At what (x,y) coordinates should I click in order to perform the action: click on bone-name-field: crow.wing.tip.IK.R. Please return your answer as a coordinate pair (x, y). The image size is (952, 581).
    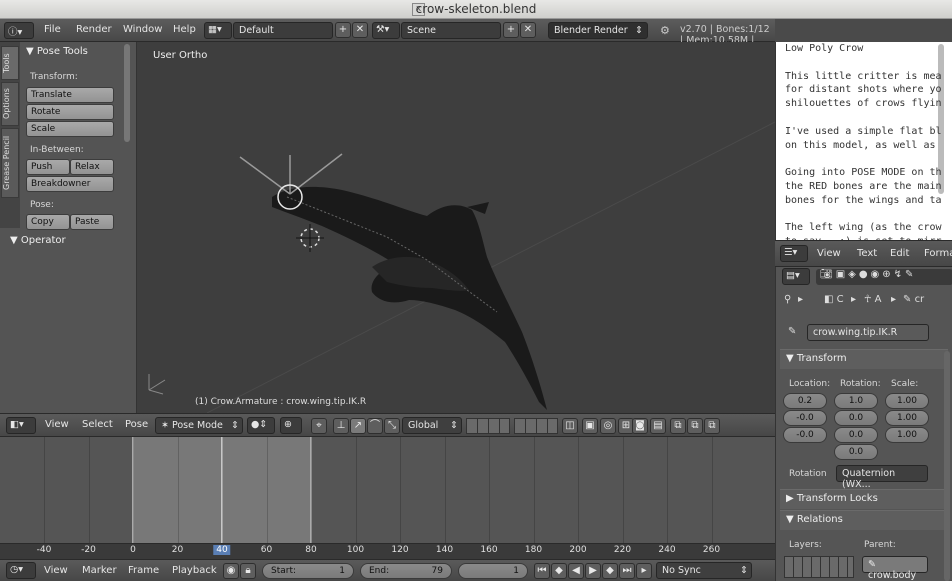
    Looking at the image, I should click on (868, 332).